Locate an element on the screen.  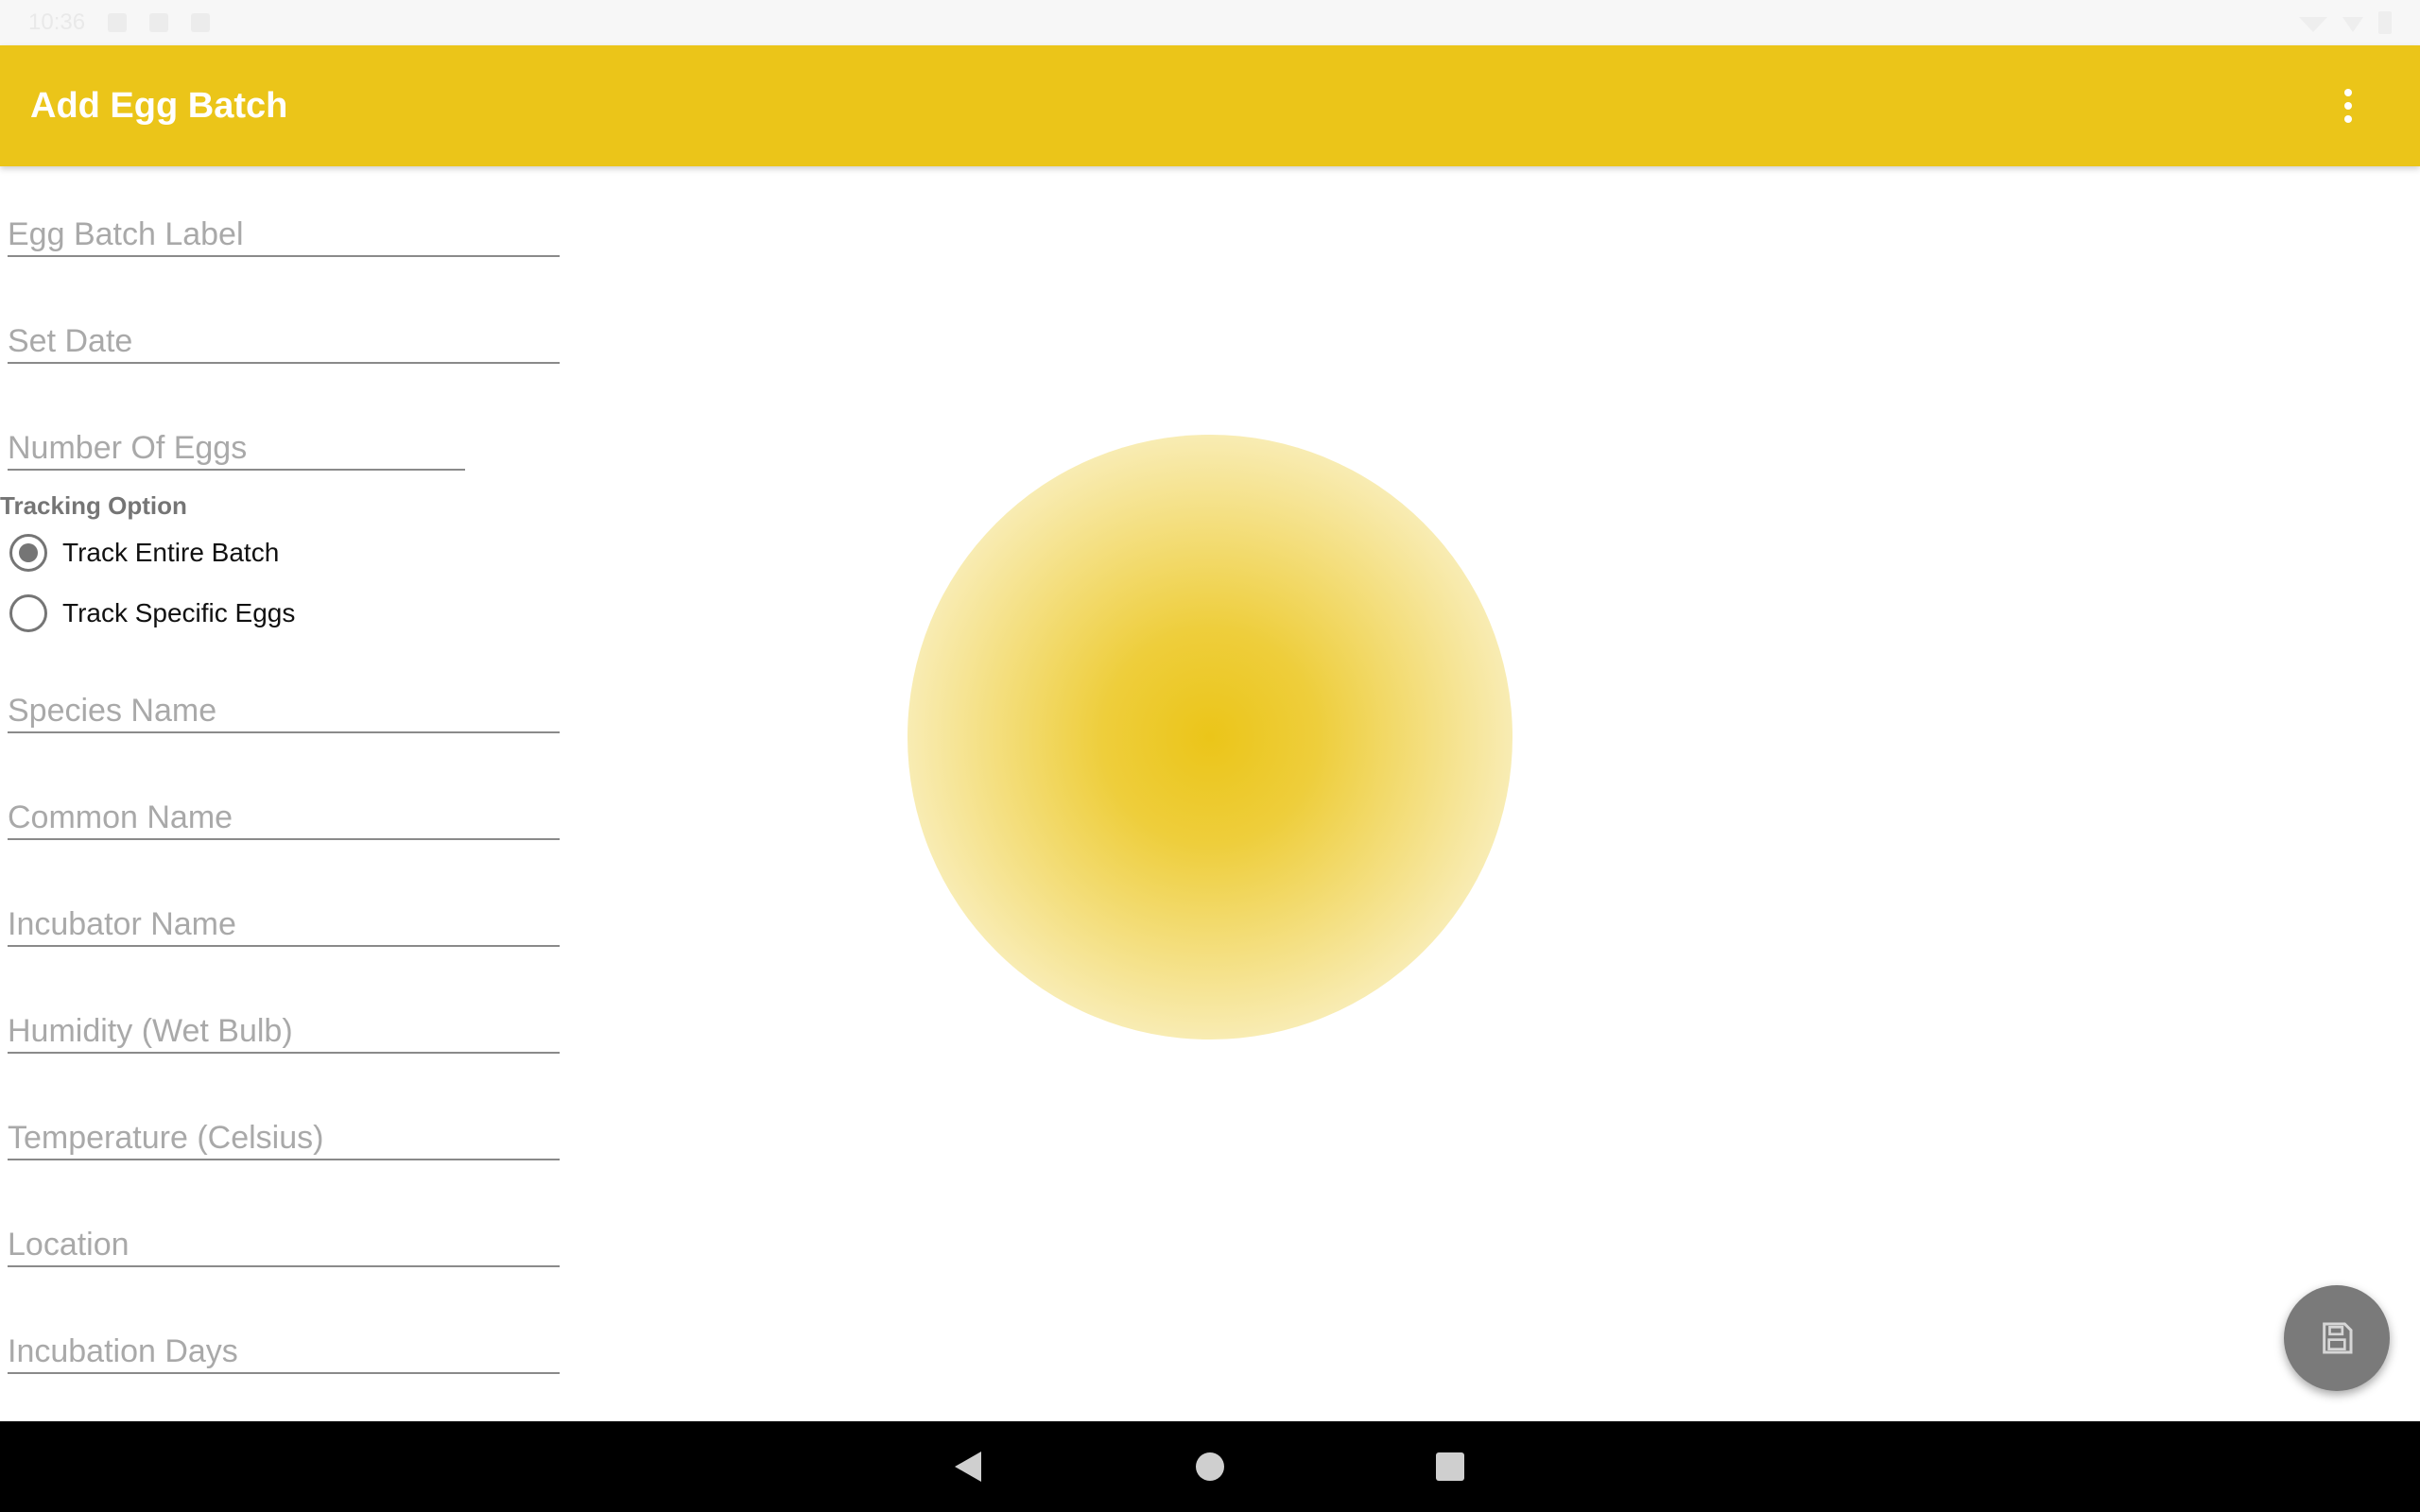
egg-batch-label-field is located at coordinates (284, 228).